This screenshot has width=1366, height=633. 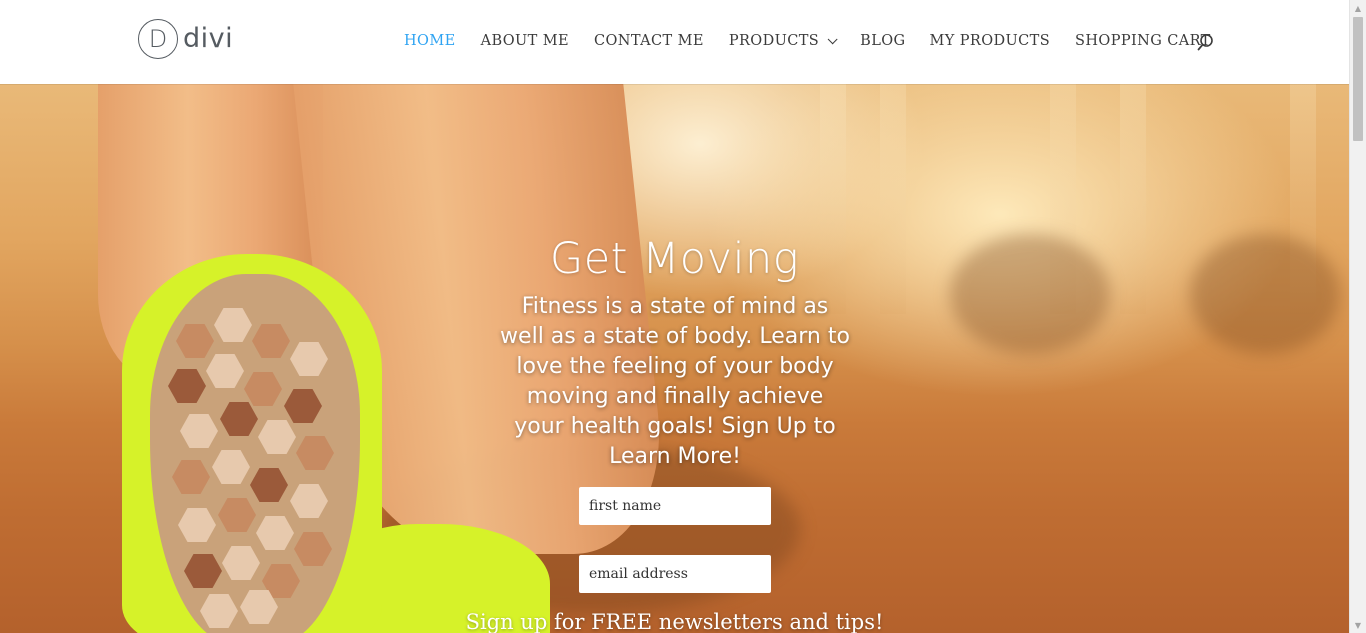 What do you see at coordinates (430, 41) in the screenshot?
I see `nav-item-home: HOME` at bounding box center [430, 41].